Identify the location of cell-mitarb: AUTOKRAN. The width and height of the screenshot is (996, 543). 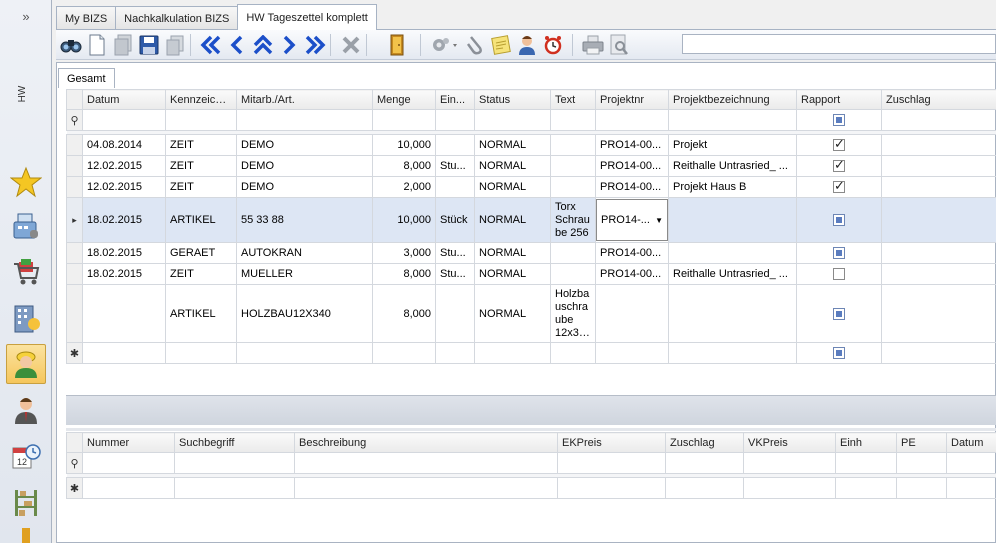
(304, 253).